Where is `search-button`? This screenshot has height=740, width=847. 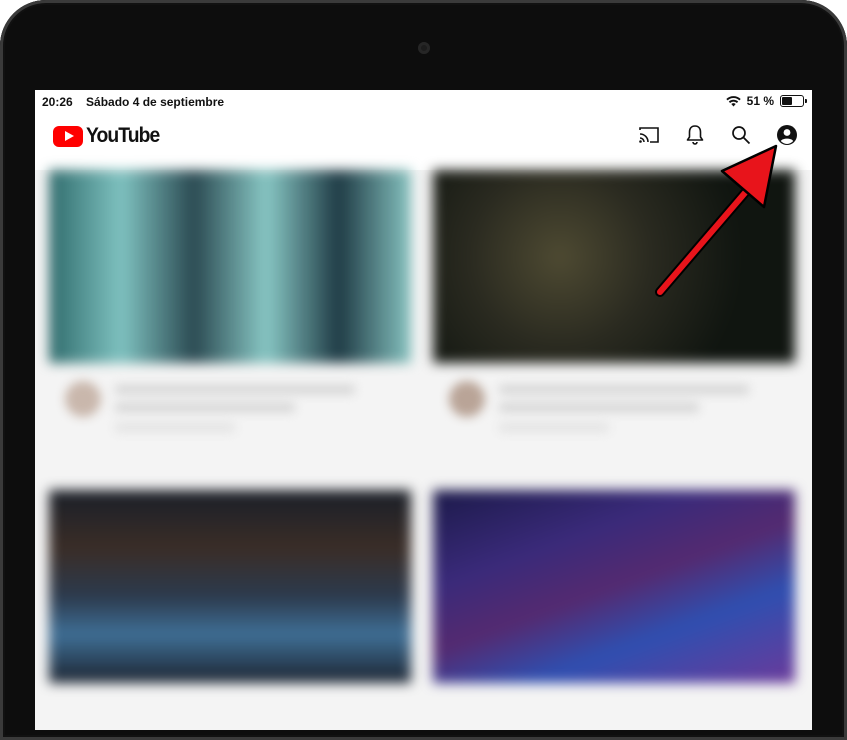 search-button is located at coordinates (741, 135).